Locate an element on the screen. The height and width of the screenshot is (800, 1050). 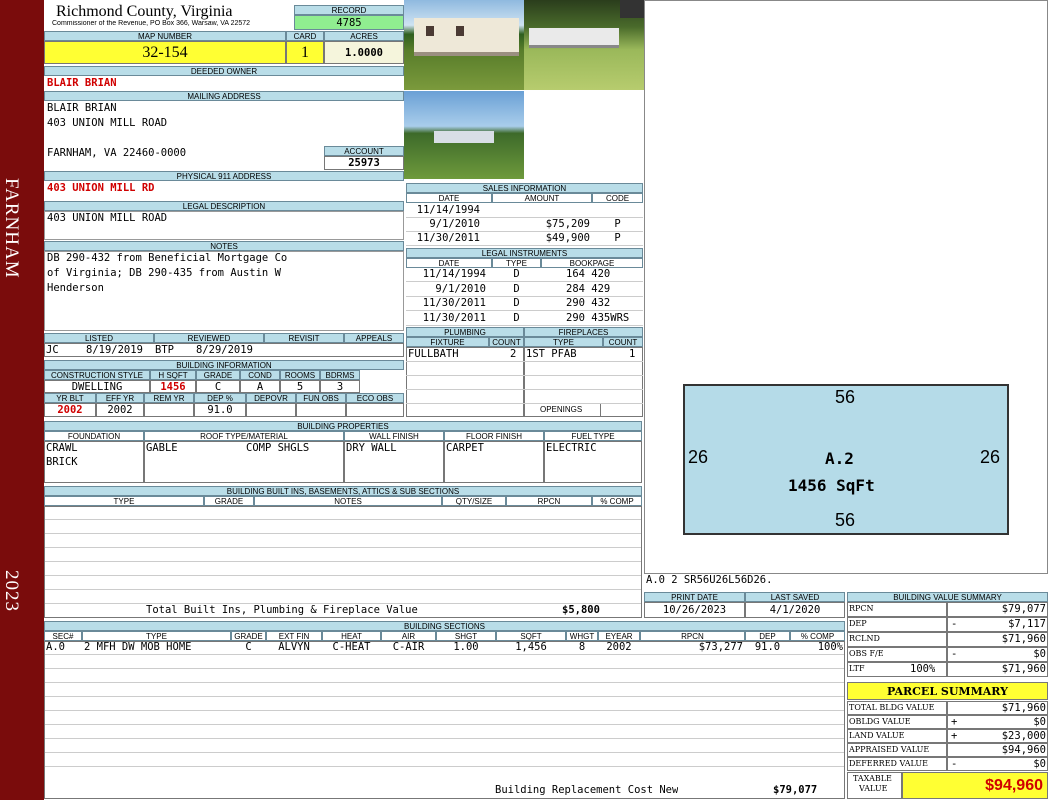
record-label: RECORD is located at coordinates (349, 10).